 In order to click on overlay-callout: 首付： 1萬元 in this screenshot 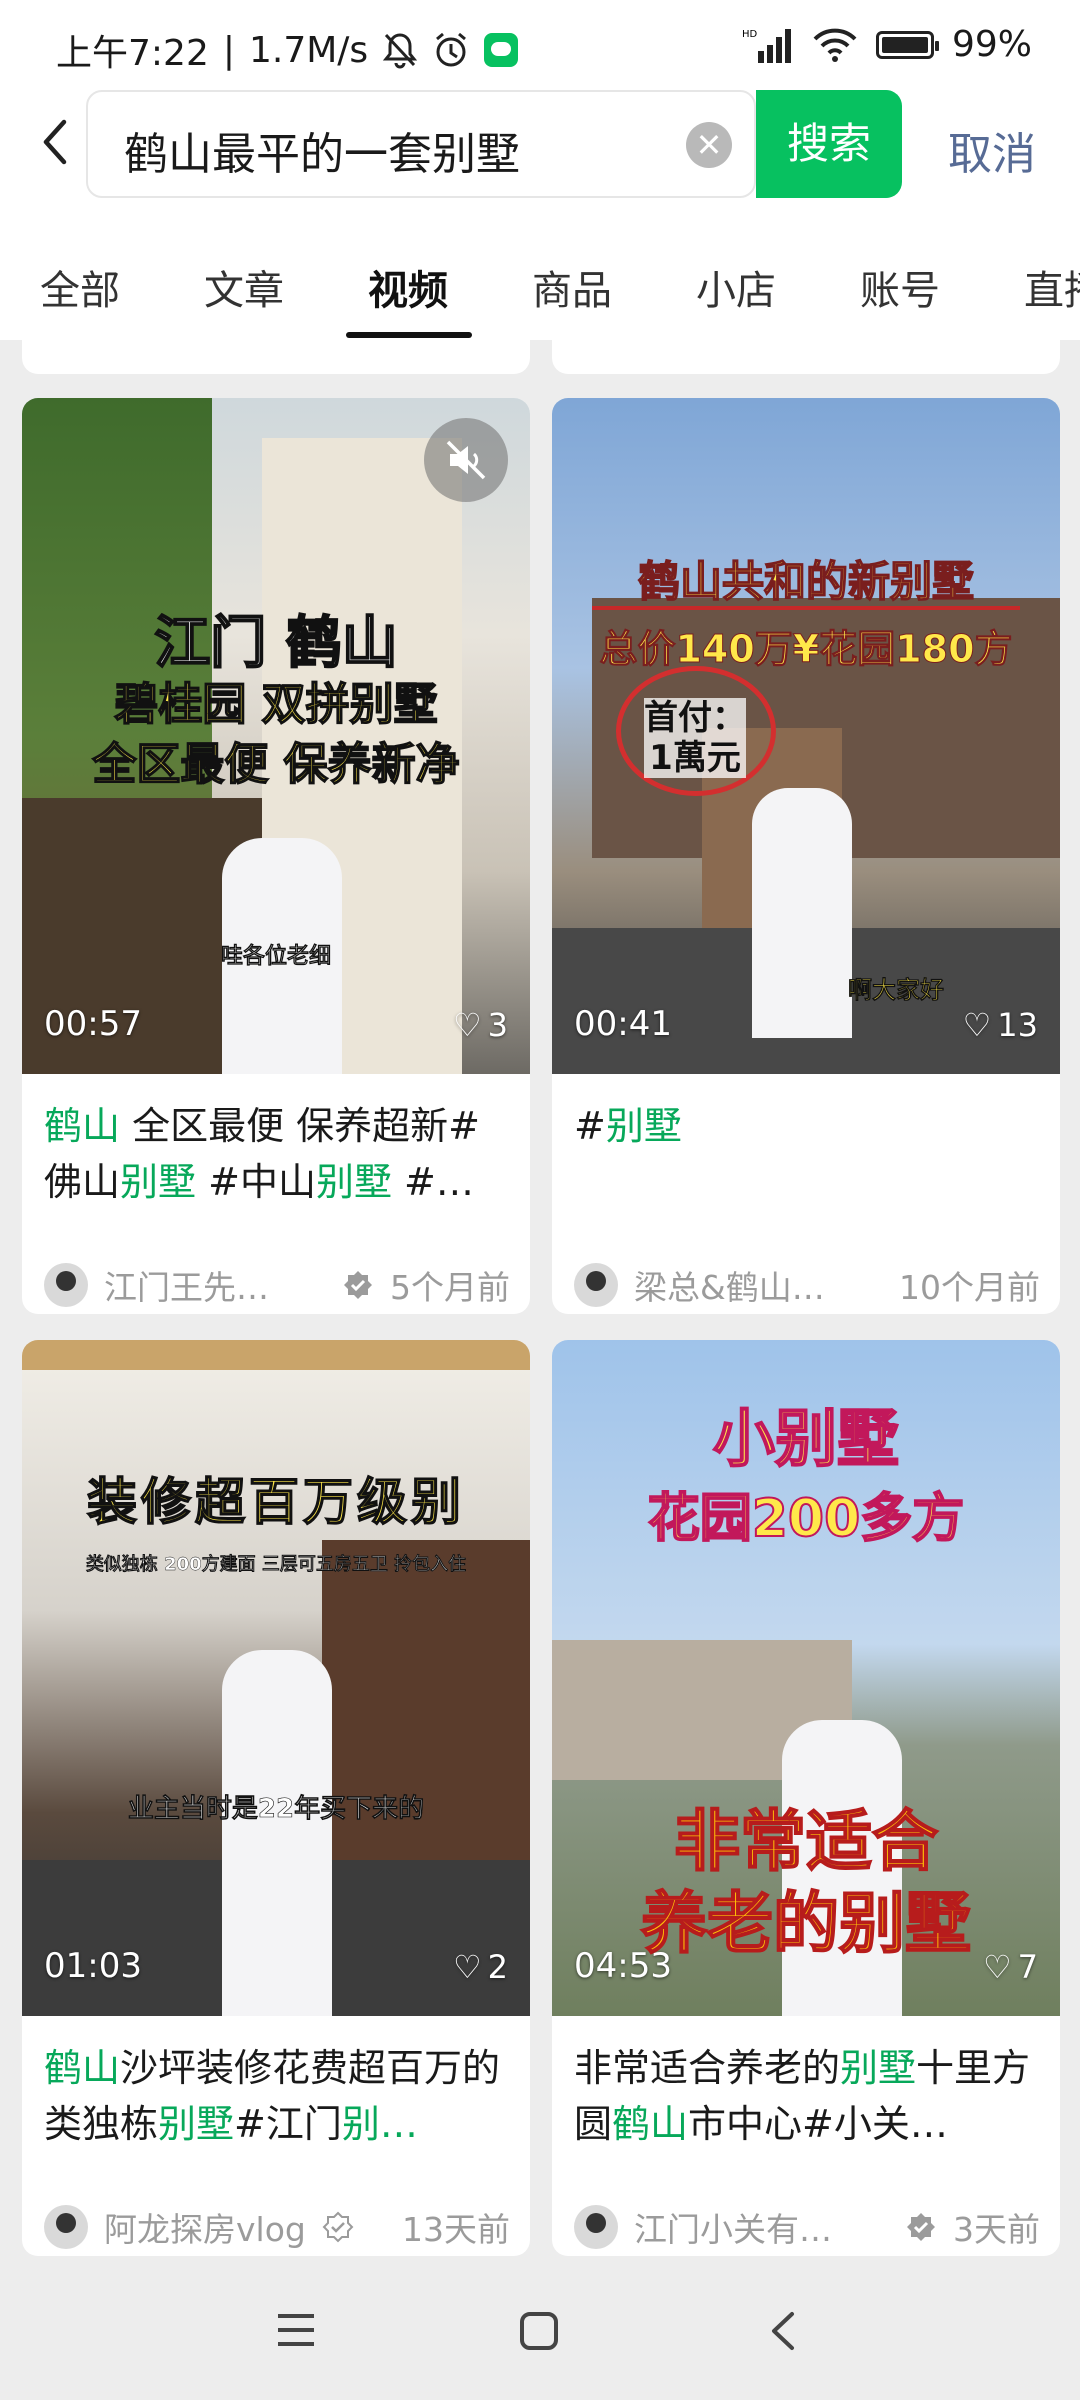, I will do `click(695, 738)`.